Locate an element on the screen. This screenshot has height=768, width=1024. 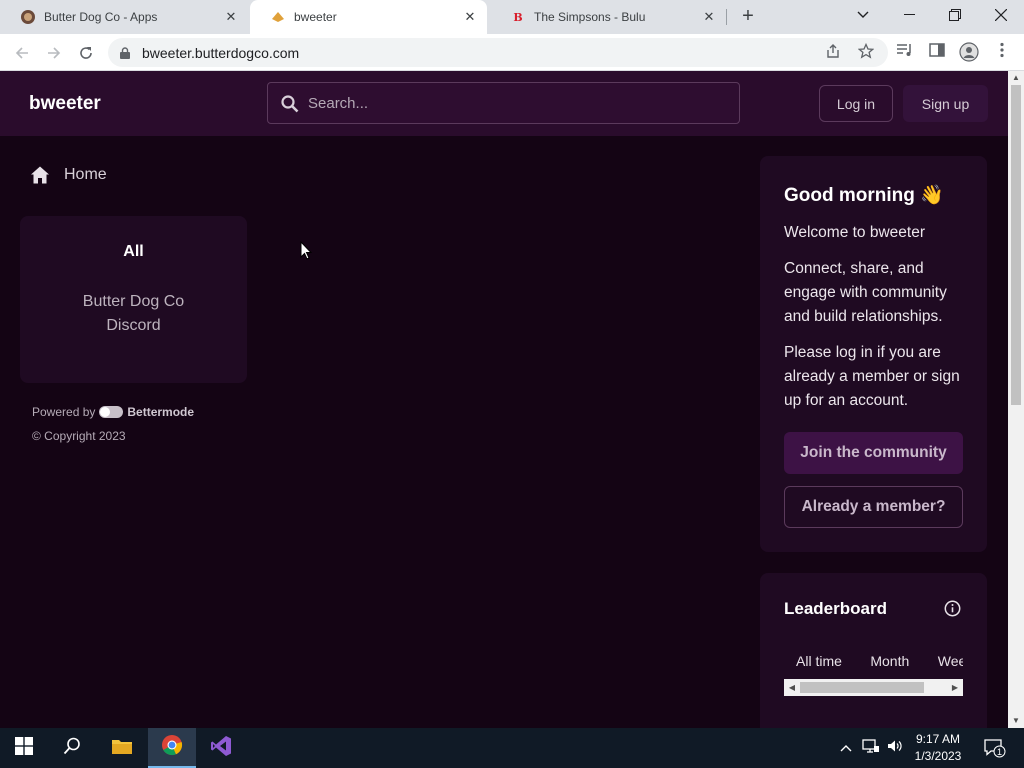
reload-button is located at coordinates (86, 53).